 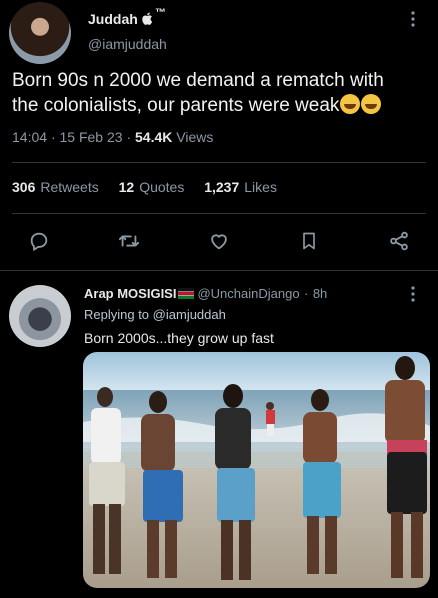 I want to click on replying-prefix: Replying to, so click(x=117, y=314).